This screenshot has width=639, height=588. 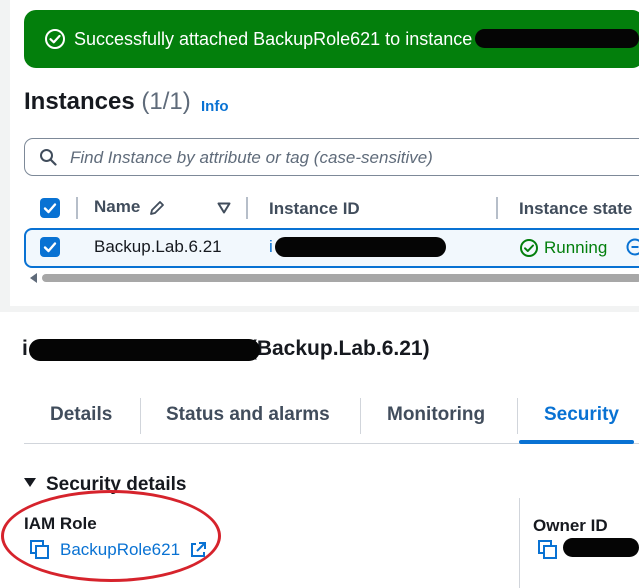 I want to click on column-header-name: Name, so click(x=117, y=207).